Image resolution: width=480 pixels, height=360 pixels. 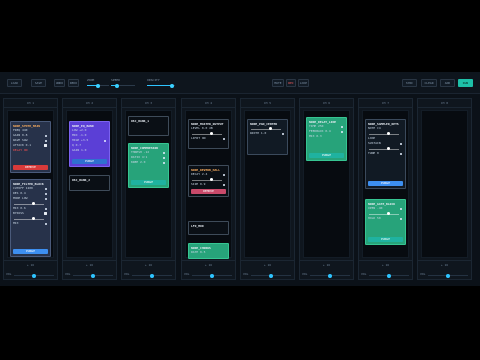 What do you see at coordinates (208, 103) in the screenshot?
I see `lane-header: CH 4` at bounding box center [208, 103].